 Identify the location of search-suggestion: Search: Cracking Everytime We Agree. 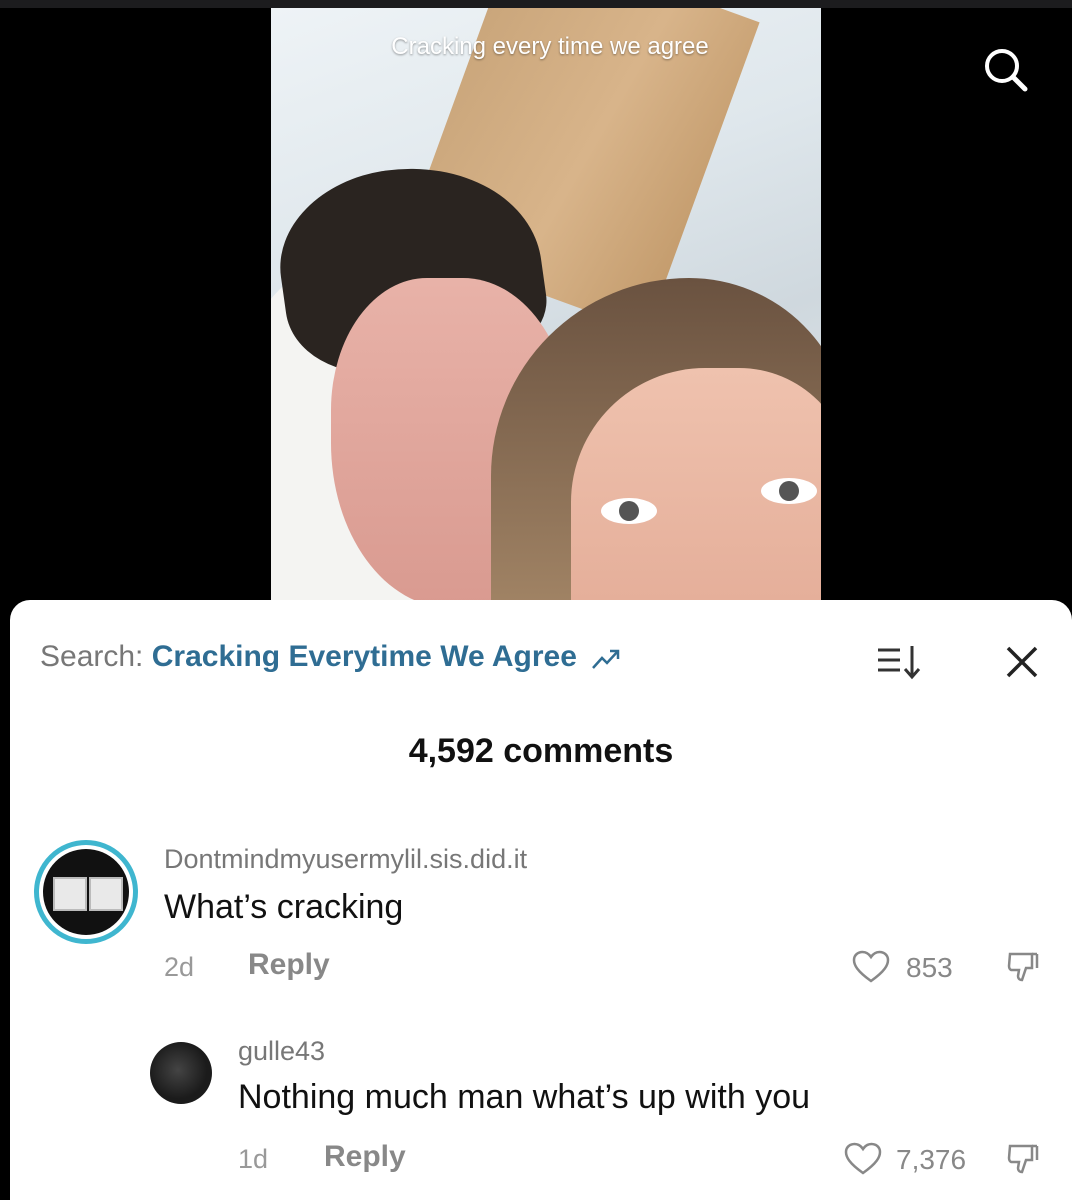
(330, 657).